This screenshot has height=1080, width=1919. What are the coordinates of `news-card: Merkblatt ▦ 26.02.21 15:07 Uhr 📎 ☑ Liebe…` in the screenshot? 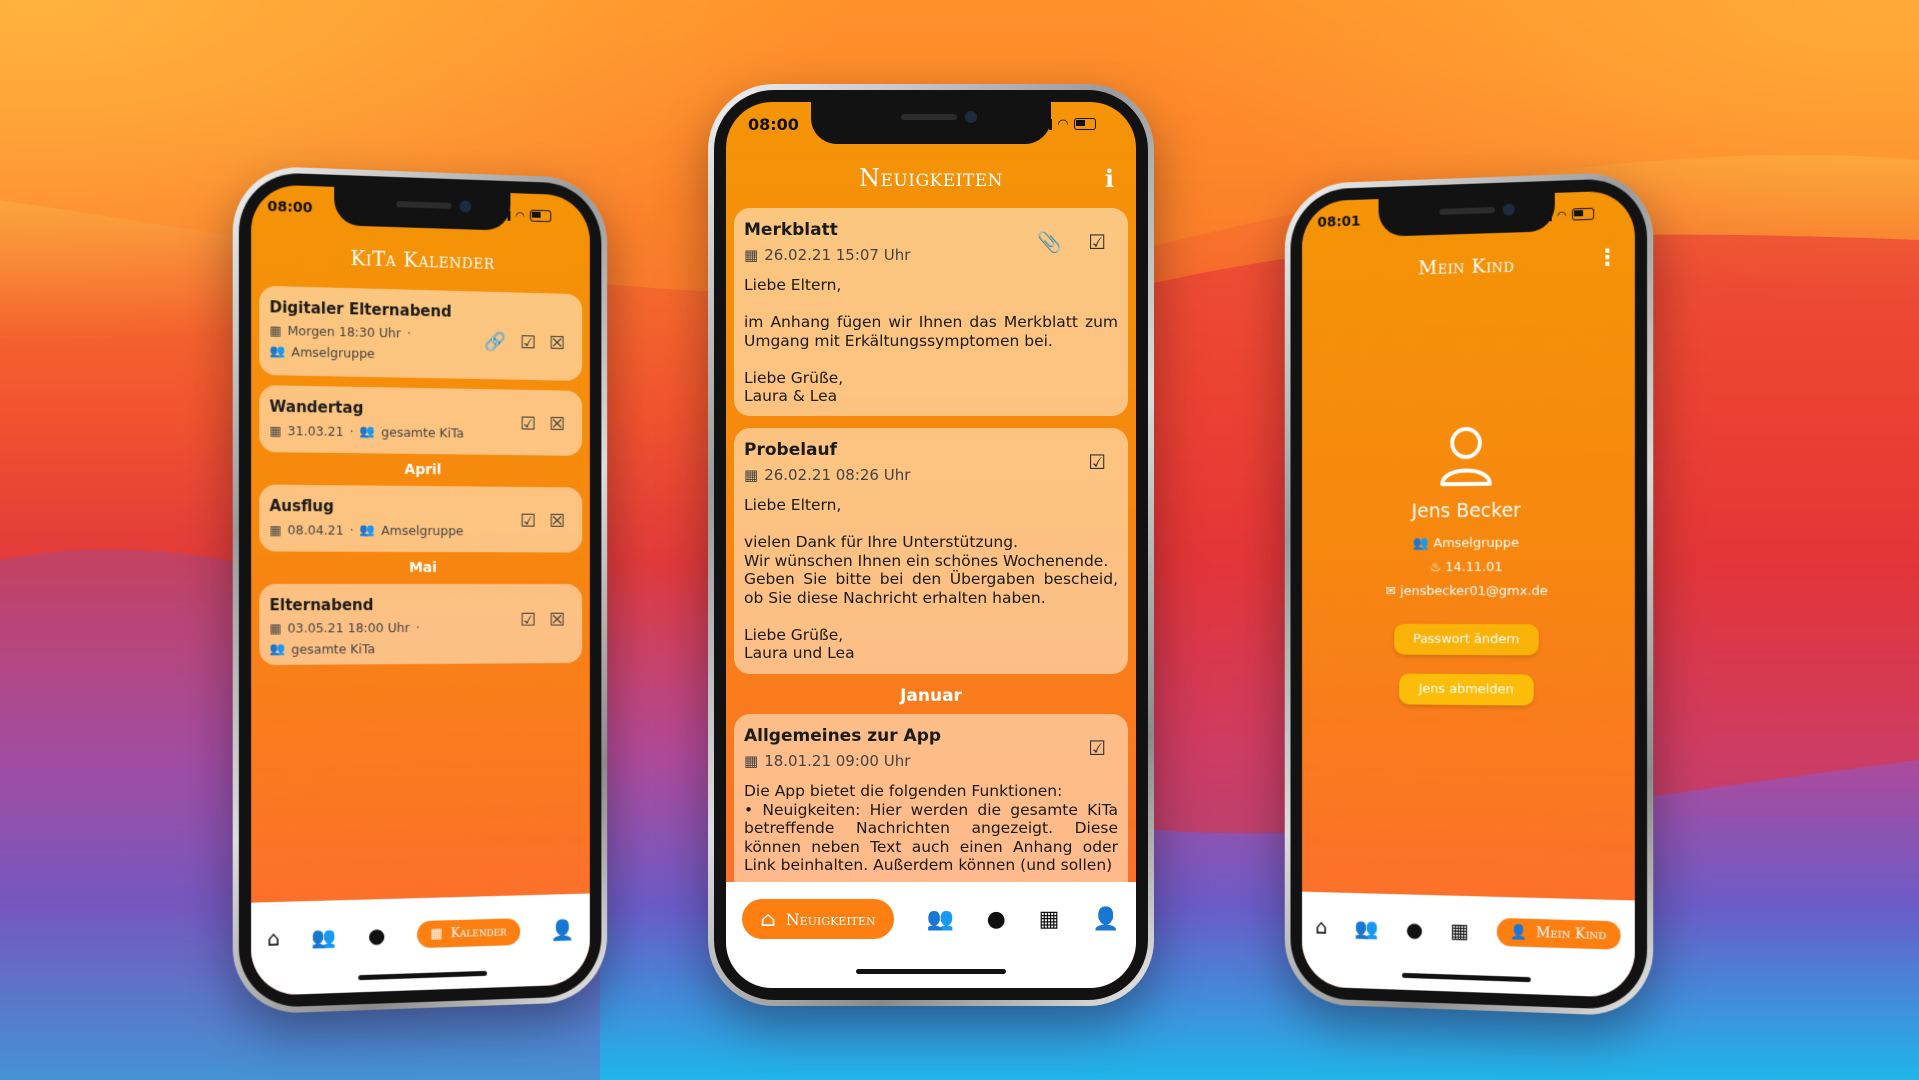 It's located at (931, 312).